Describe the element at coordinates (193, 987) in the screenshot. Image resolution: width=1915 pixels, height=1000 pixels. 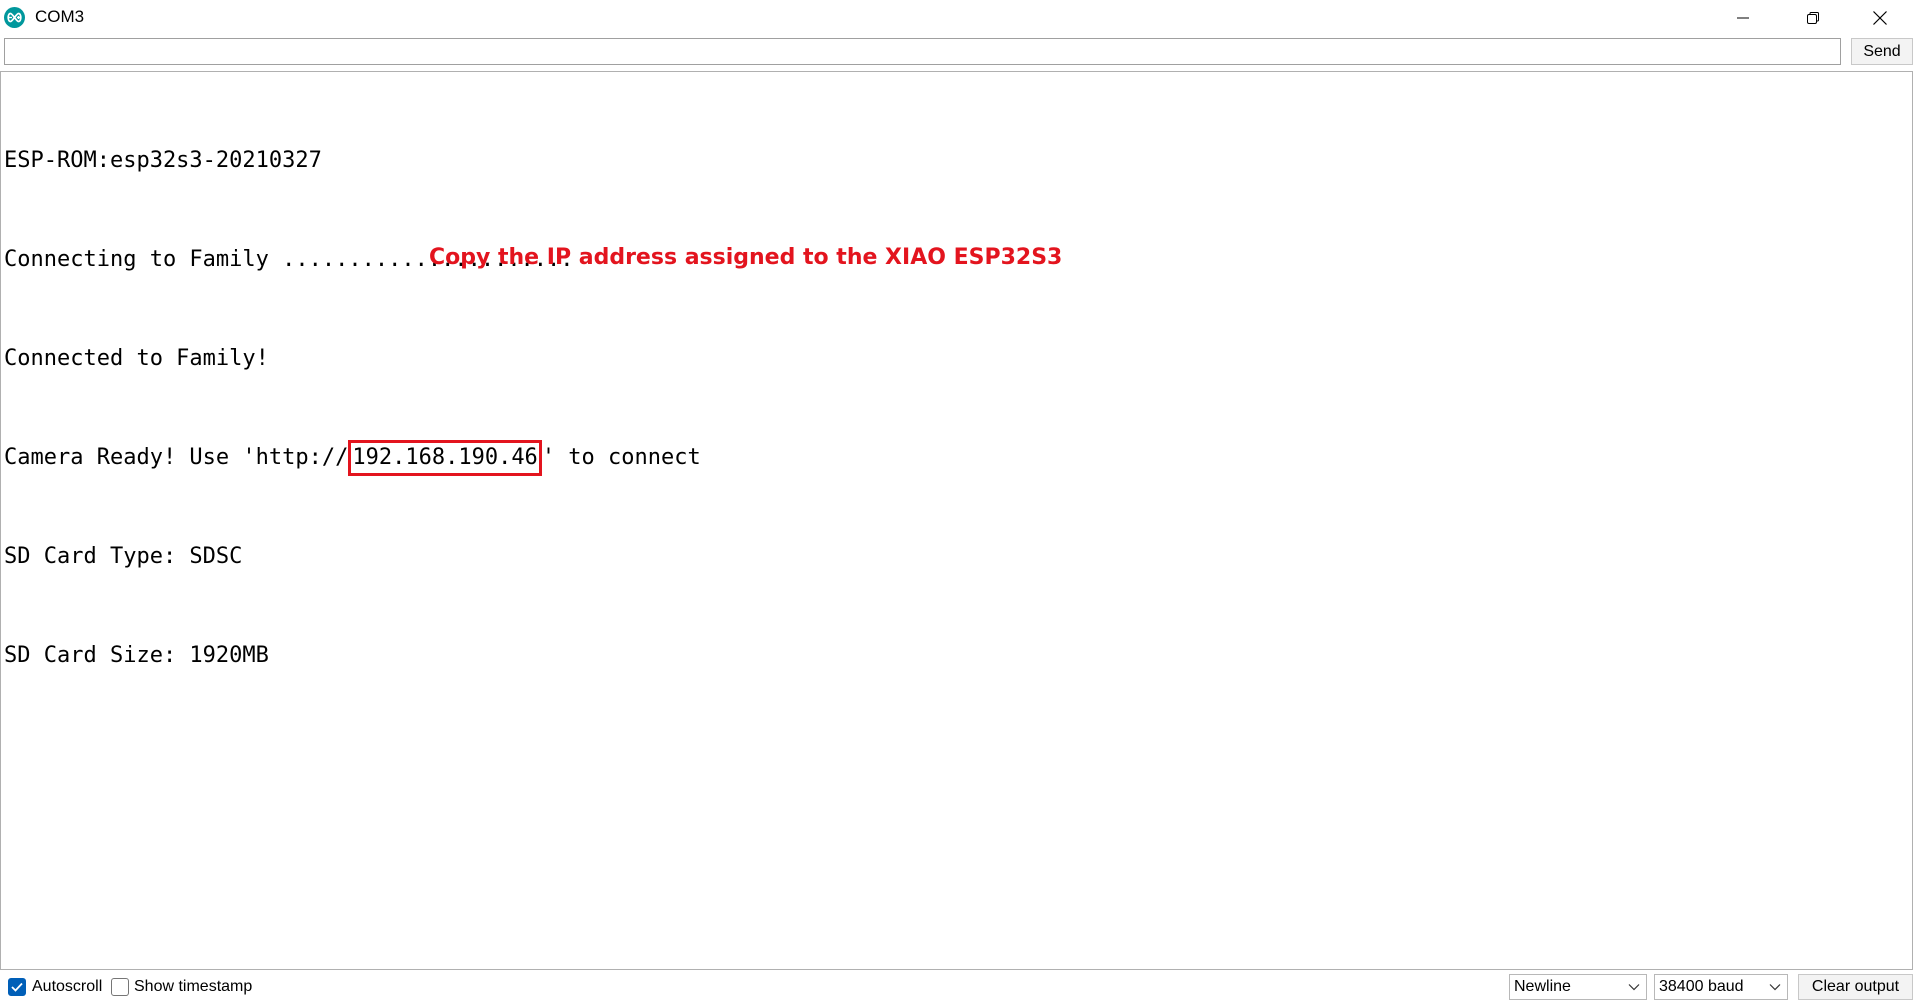
I see `show-timestamp-label: Show timestamp` at that location.